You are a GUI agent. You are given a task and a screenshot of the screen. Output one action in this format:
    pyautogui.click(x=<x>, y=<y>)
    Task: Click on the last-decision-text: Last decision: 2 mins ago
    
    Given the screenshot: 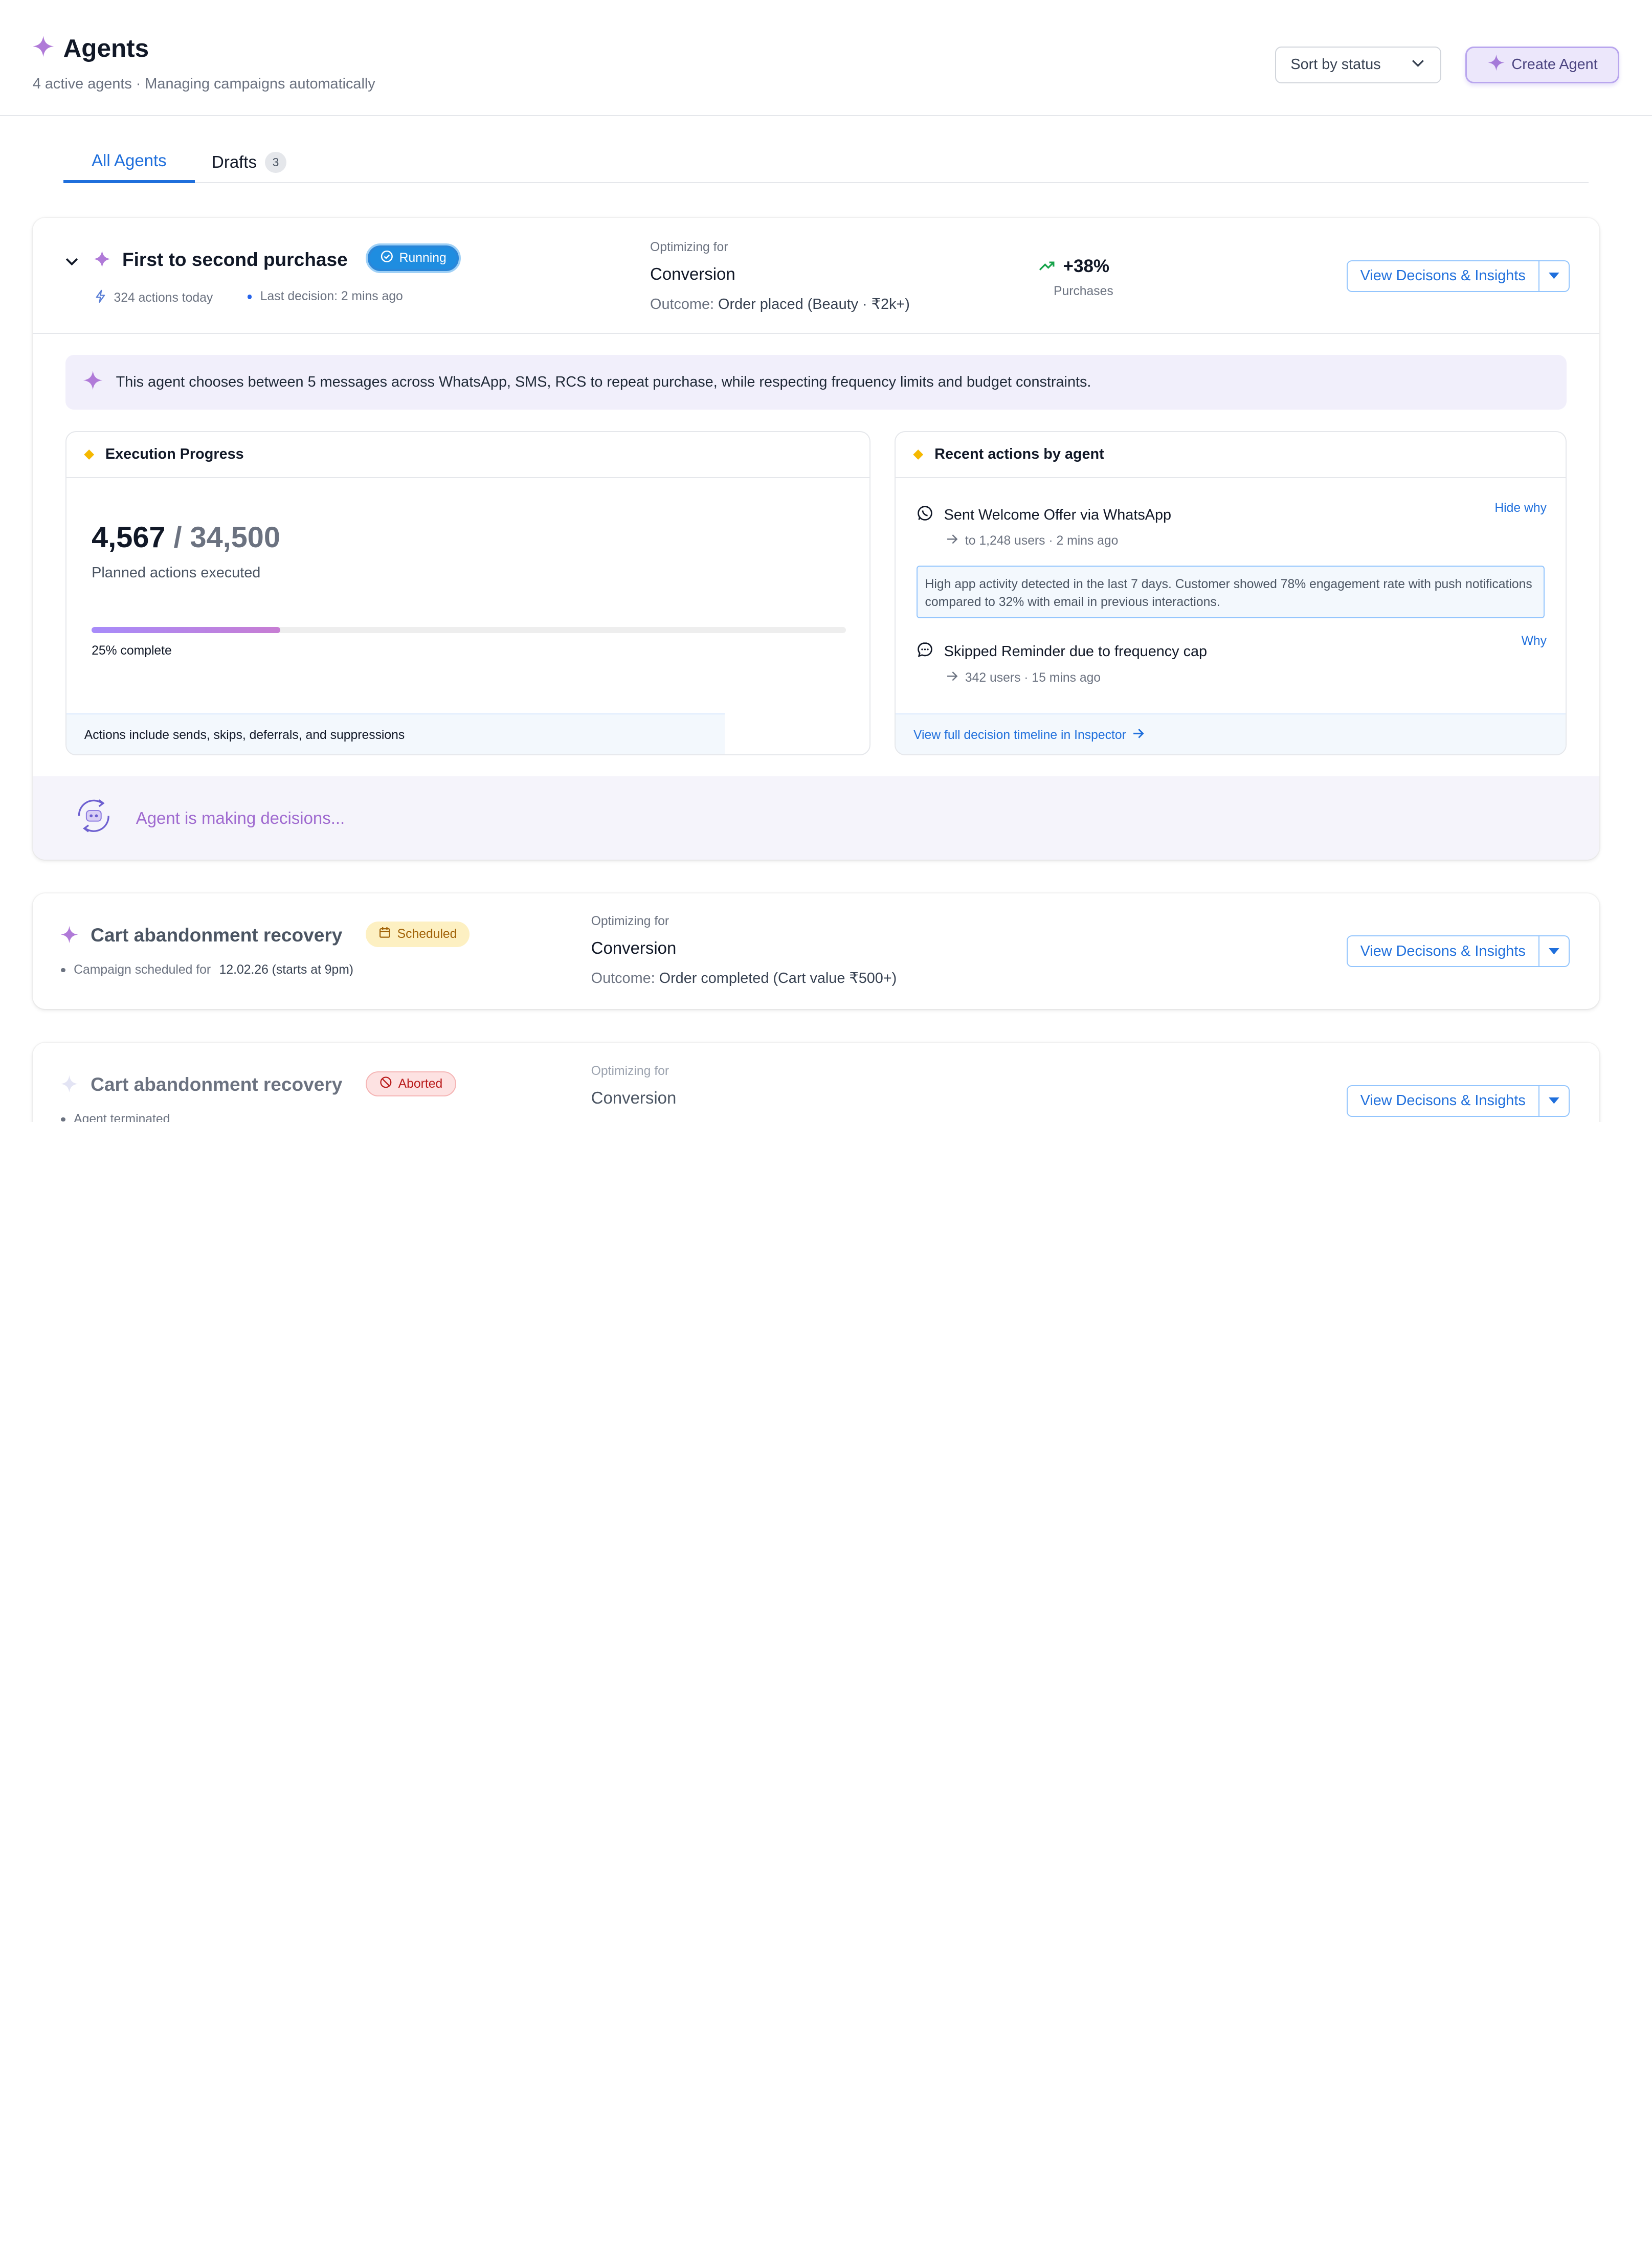 What is the action you would take?
    pyautogui.click(x=331, y=296)
    